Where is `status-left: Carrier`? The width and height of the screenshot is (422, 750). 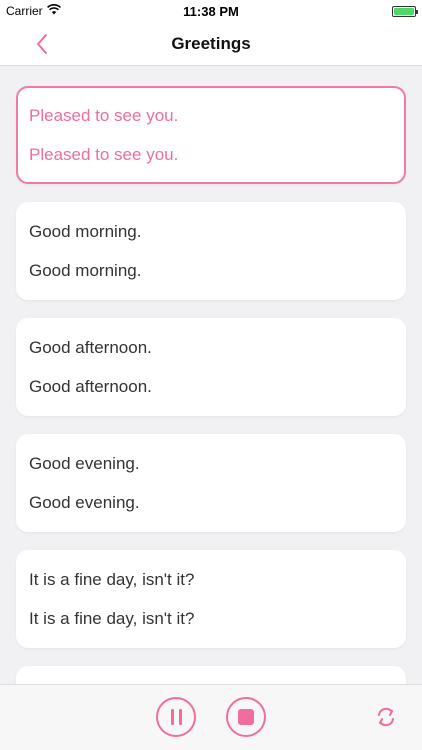
status-left: Carrier is located at coordinates (33, 11).